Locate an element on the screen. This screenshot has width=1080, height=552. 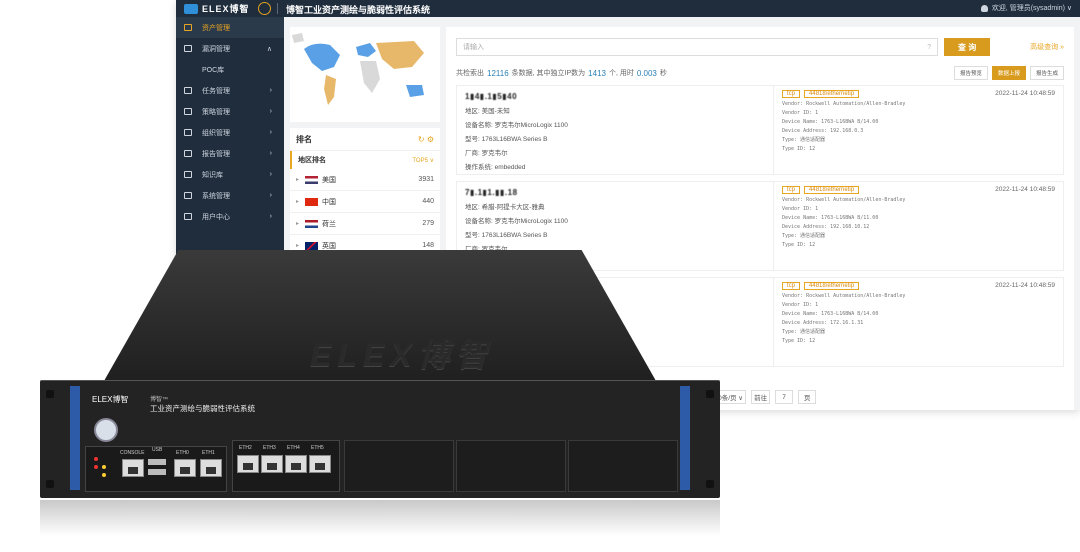
policy-icon is located at coordinates (188, 111).